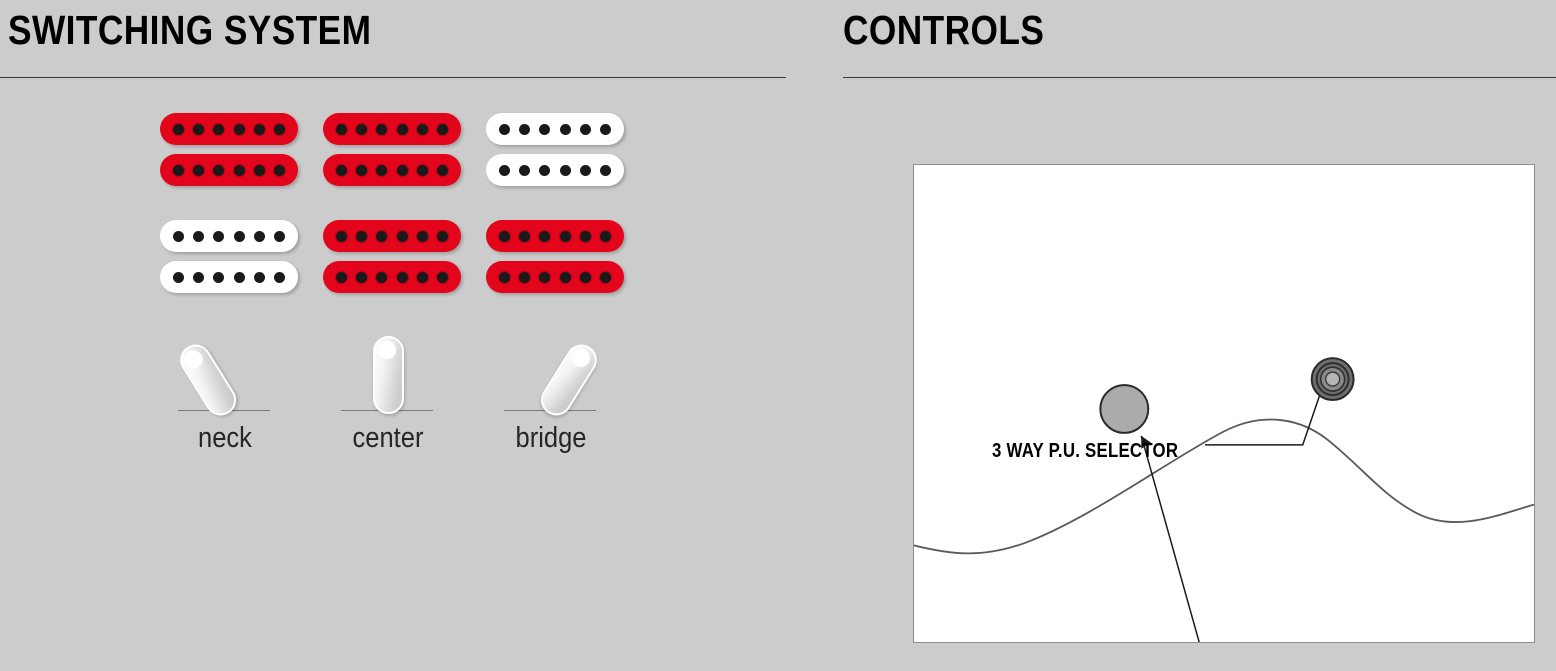  I want to click on pickup-state-grid, so click(400, 208).